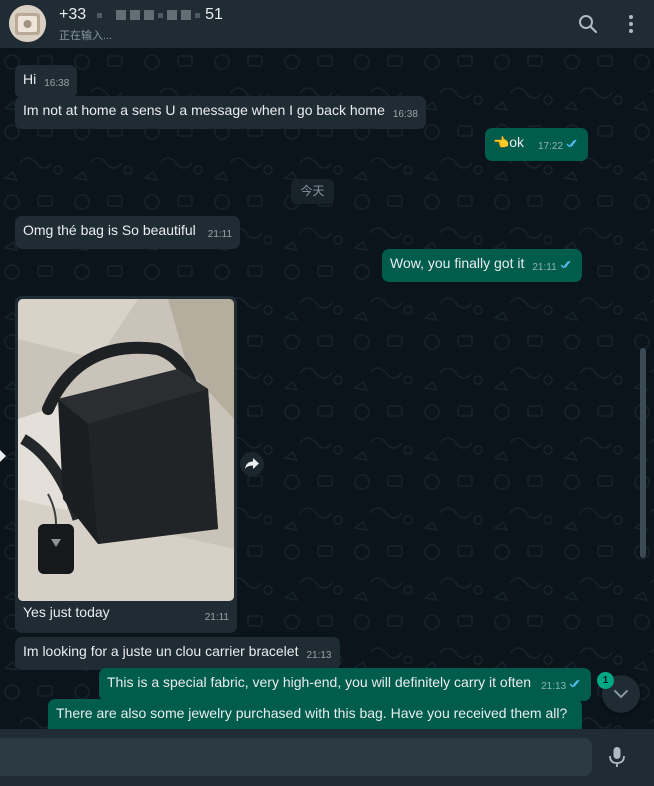 Image resolution: width=654 pixels, height=786 pixels. What do you see at coordinates (66, 612) in the screenshot?
I see `image-caption: Yes just today` at bounding box center [66, 612].